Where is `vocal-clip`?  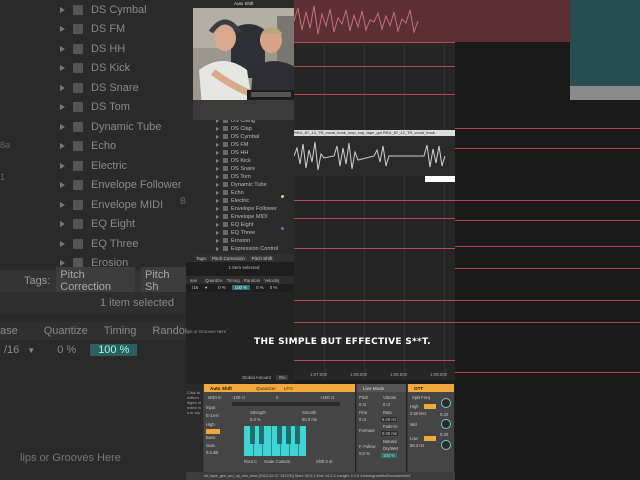 vocal-clip is located at coordinates (374, 156).